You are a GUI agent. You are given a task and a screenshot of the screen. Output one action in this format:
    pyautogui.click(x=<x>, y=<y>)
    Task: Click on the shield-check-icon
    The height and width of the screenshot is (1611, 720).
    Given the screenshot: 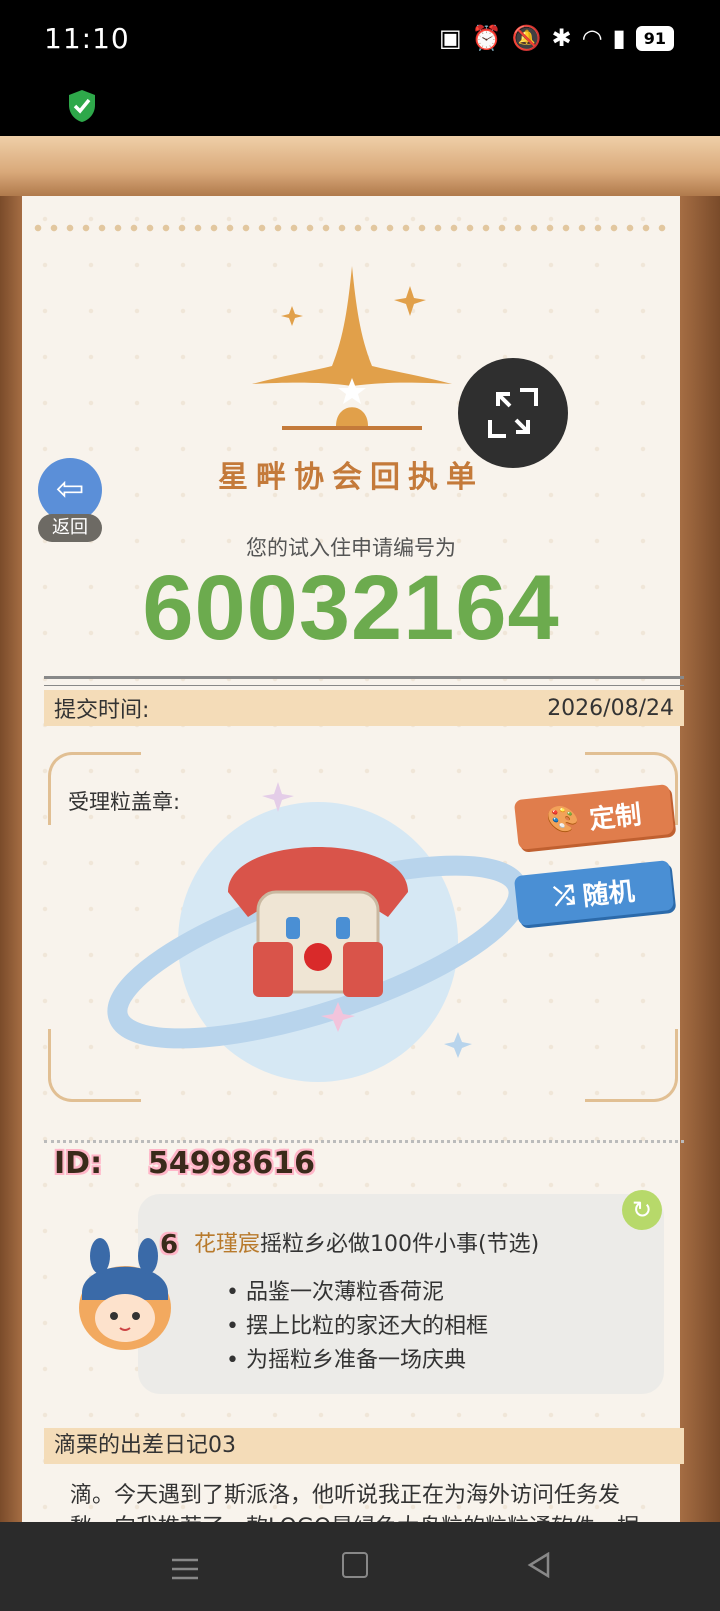 What is the action you would take?
    pyautogui.click(x=82, y=106)
    